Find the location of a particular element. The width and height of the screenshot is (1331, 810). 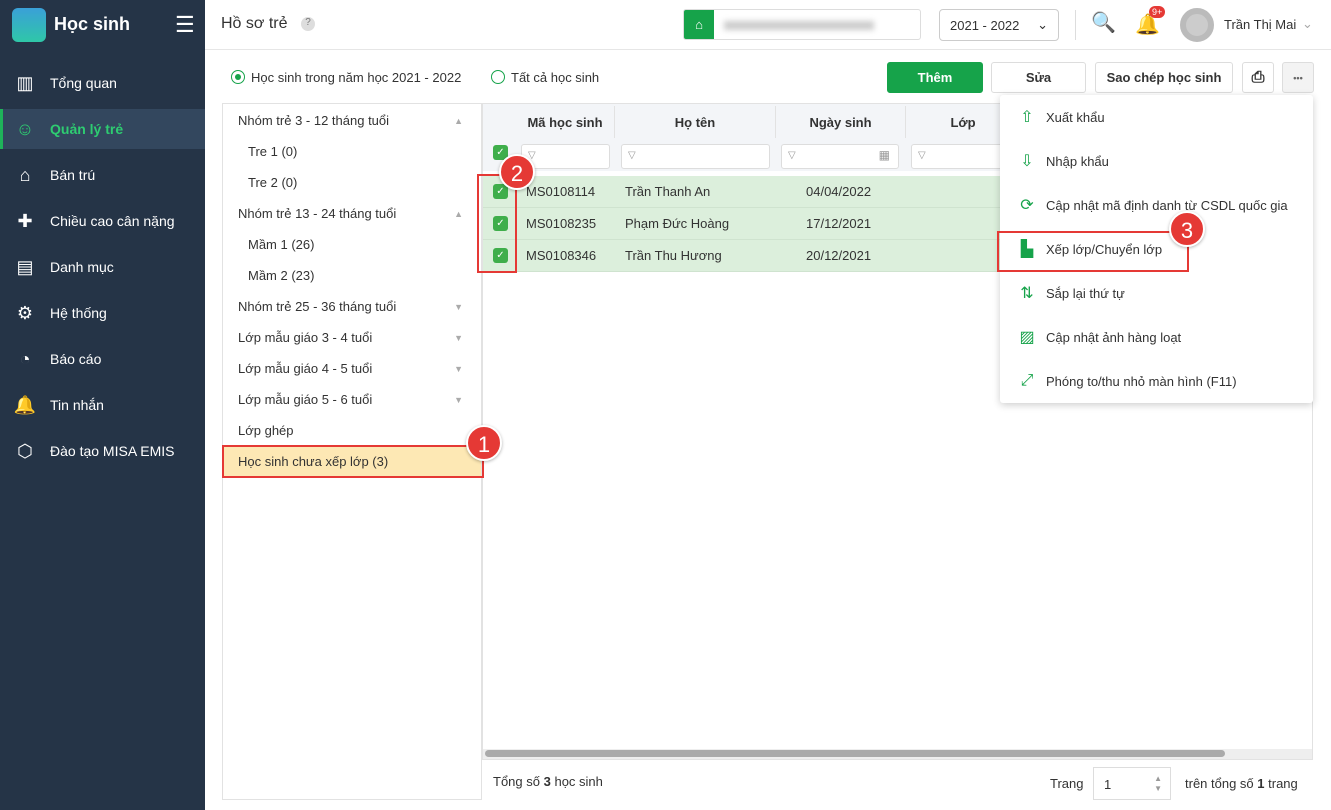

images-icon: ▨ is located at coordinates (1027, 337).